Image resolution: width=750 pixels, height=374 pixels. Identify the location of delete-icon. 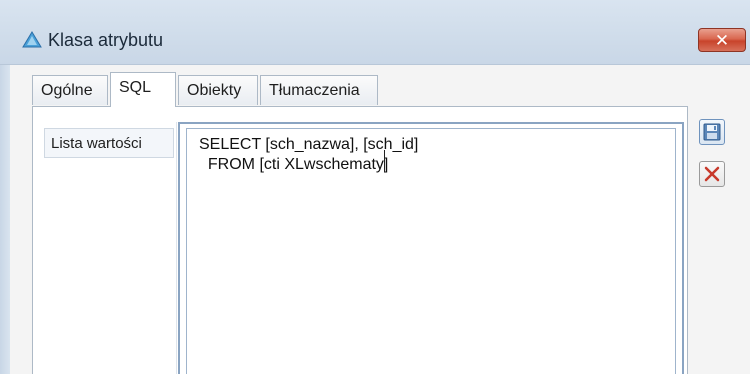
(712, 174).